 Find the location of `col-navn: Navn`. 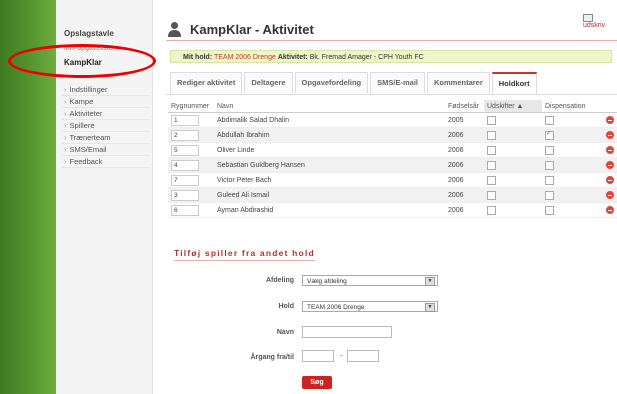

col-navn: Navn is located at coordinates (329, 106).